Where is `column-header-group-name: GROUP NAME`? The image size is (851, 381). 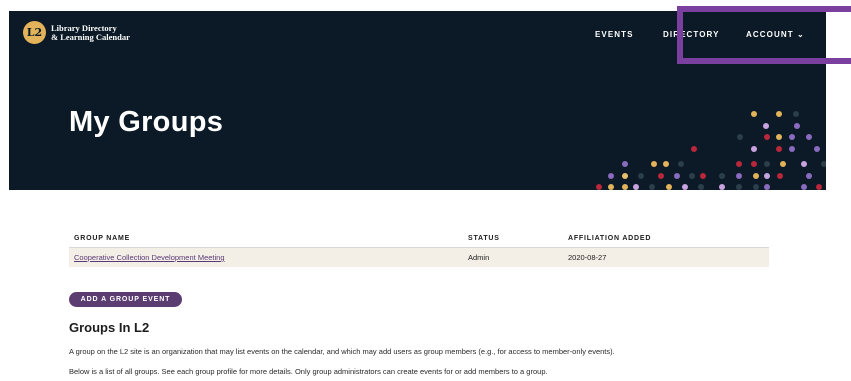 column-header-group-name: GROUP NAME is located at coordinates (266, 240).